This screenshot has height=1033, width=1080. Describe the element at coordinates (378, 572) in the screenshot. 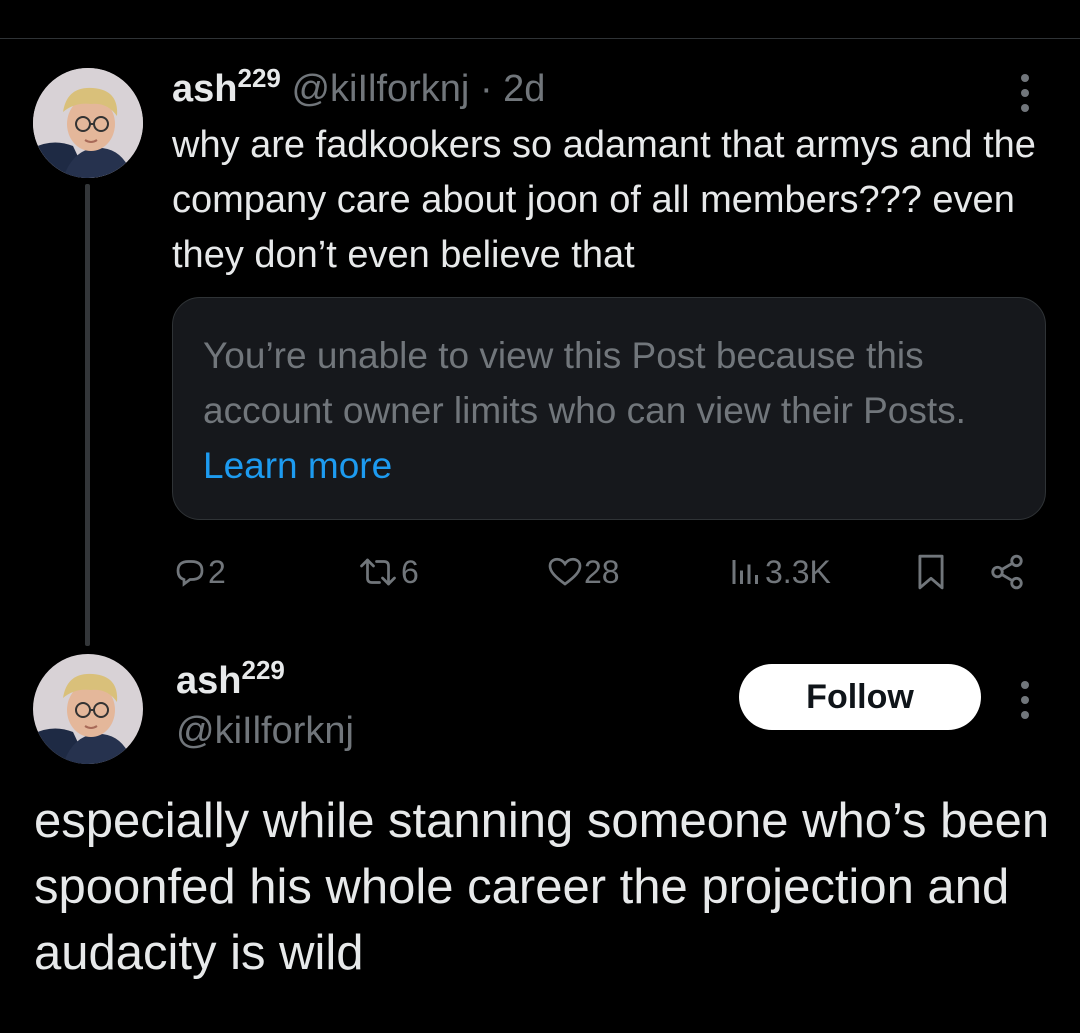

I see `repost-icon` at that location.